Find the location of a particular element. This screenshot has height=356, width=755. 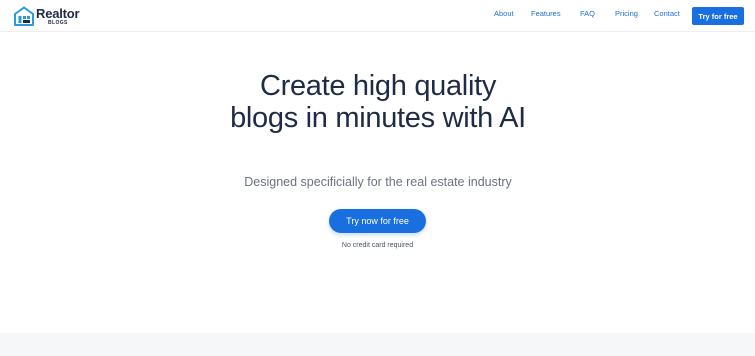

brand-name: Realtor is located at coordinates (58, 13).